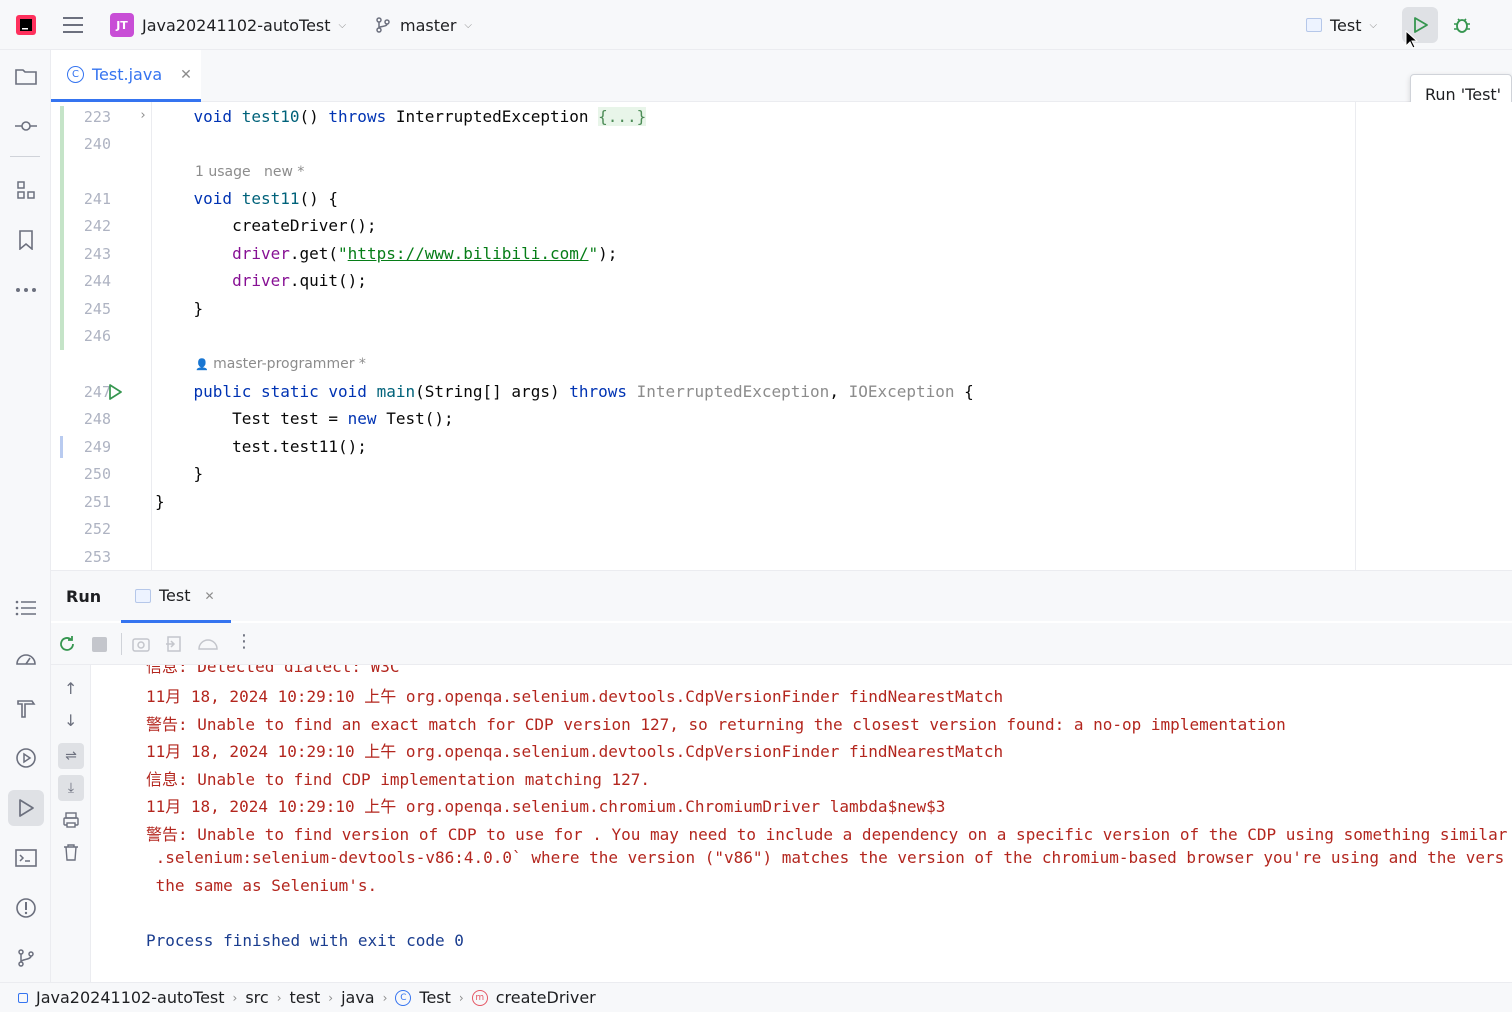 The image size is (1512, 1012). What do you see at coordinates (97, 336) in the screenshot?
I see `line-number: 246` at bounding box center [97, 336].